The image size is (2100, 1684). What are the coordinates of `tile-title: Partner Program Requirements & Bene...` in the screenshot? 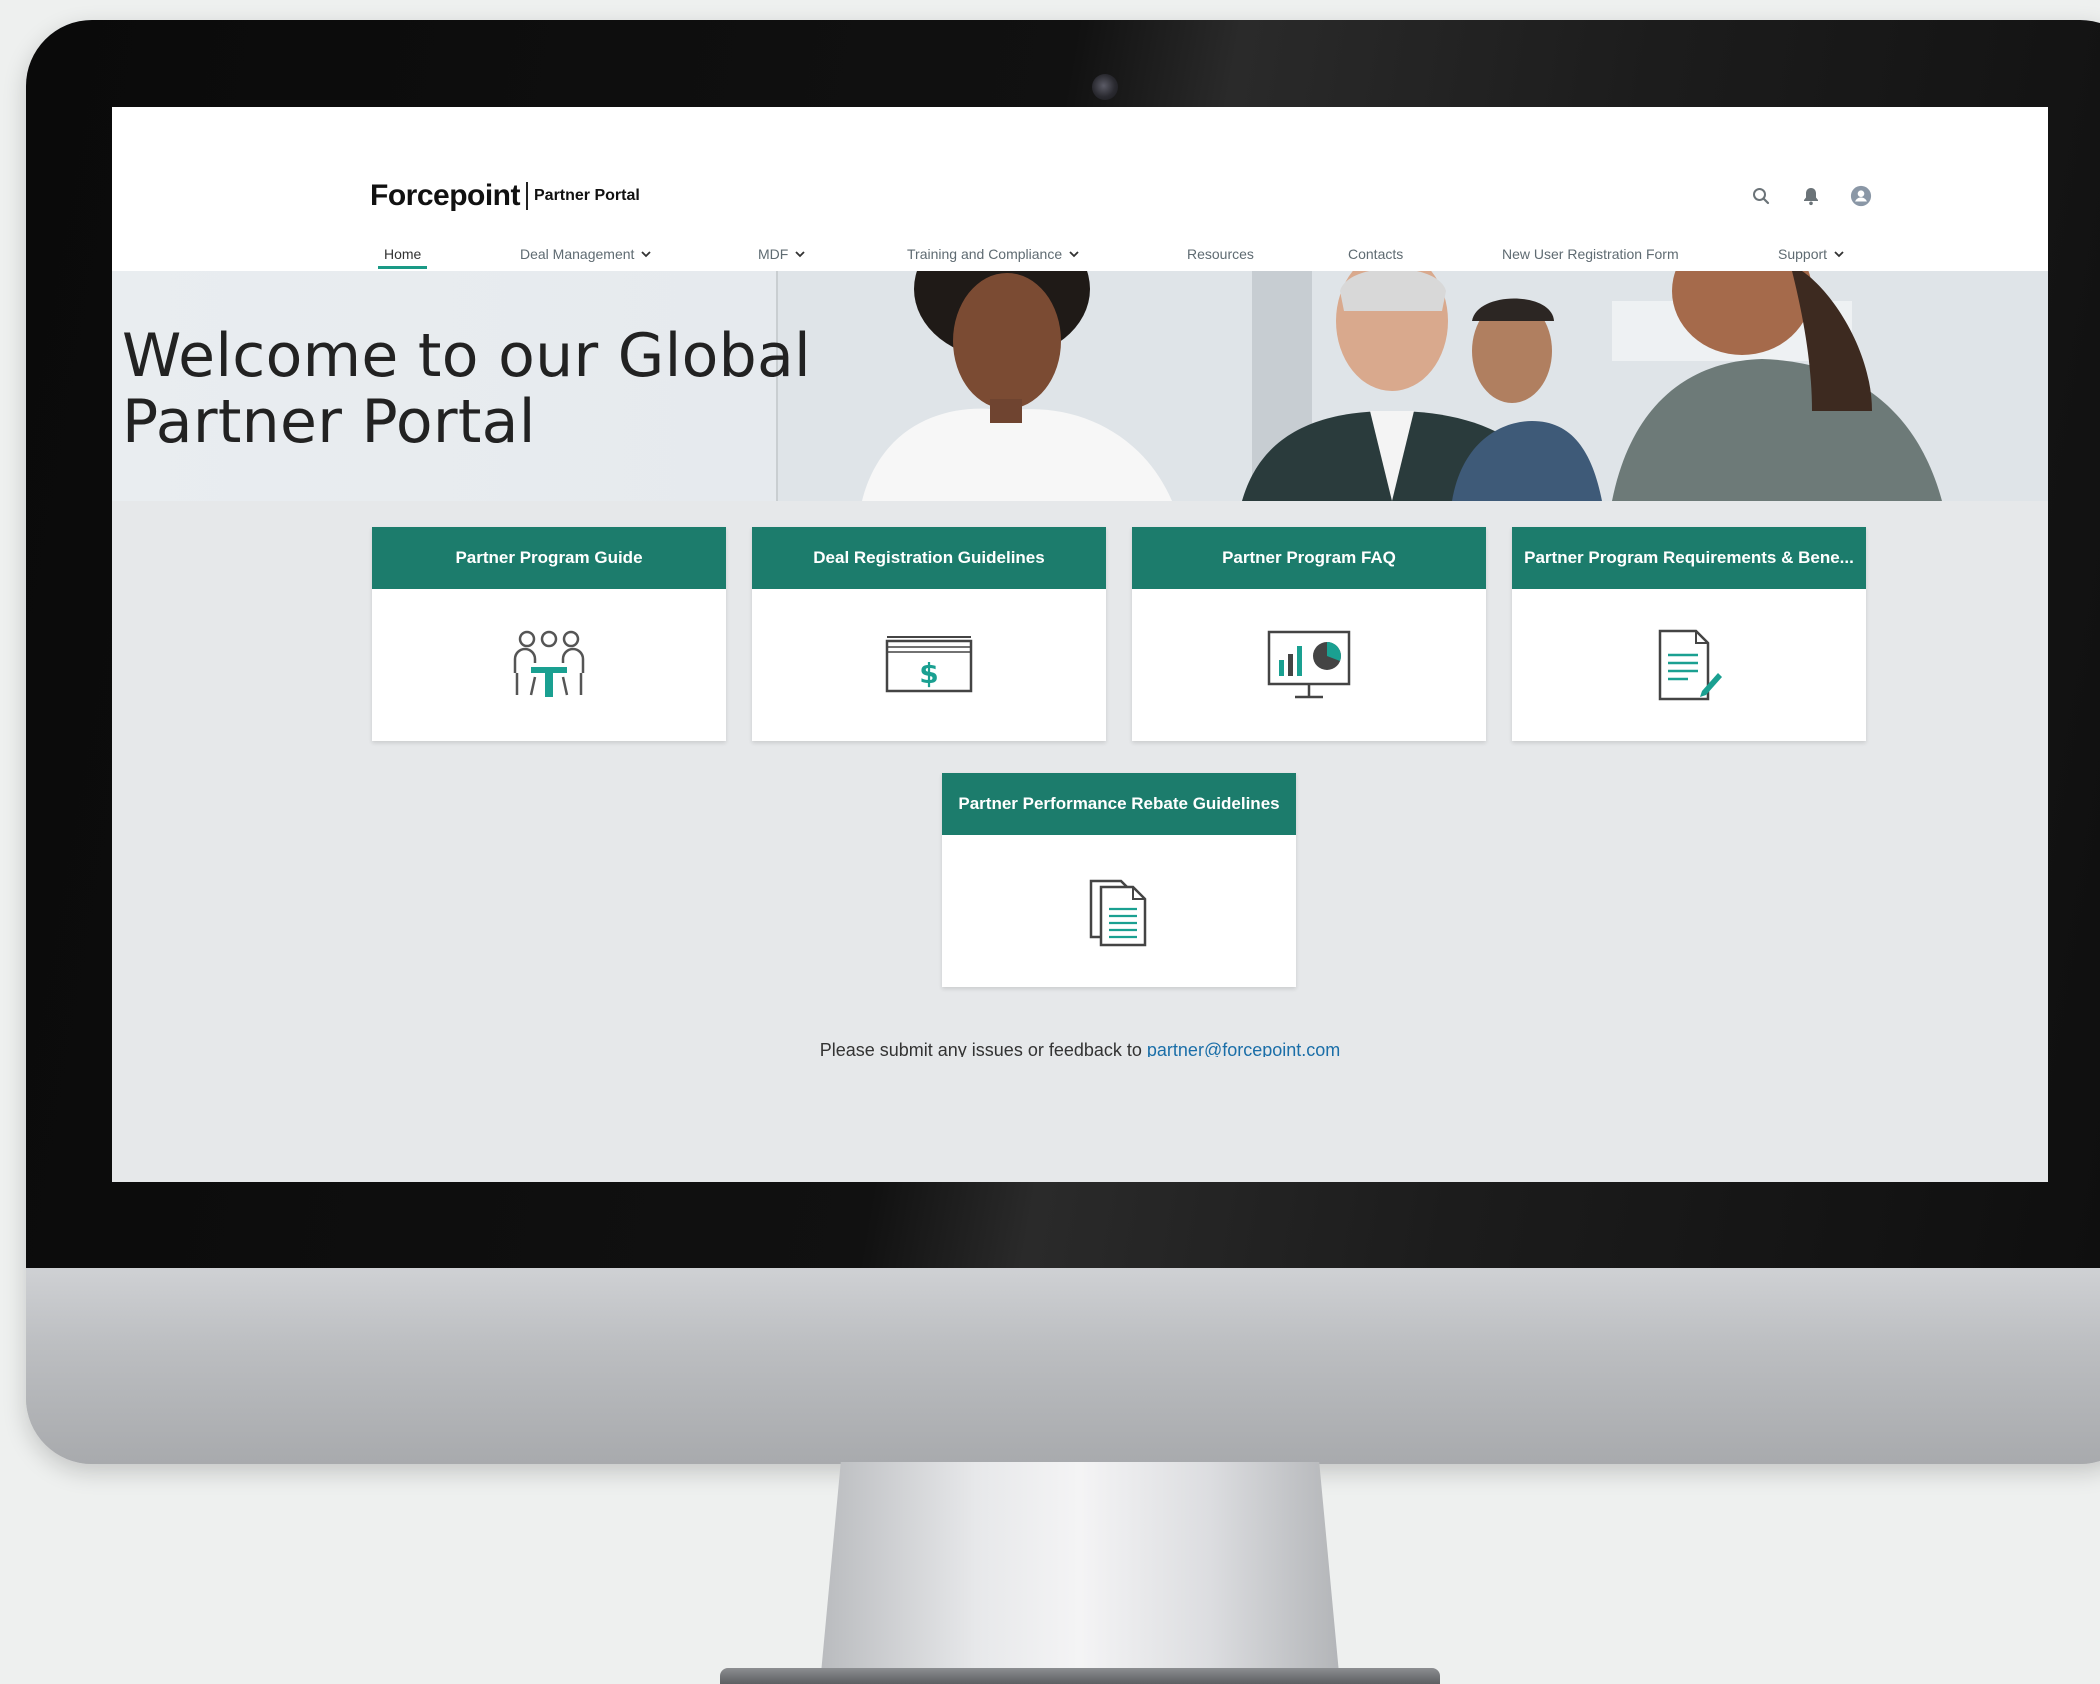 It's located at (1689, 558).